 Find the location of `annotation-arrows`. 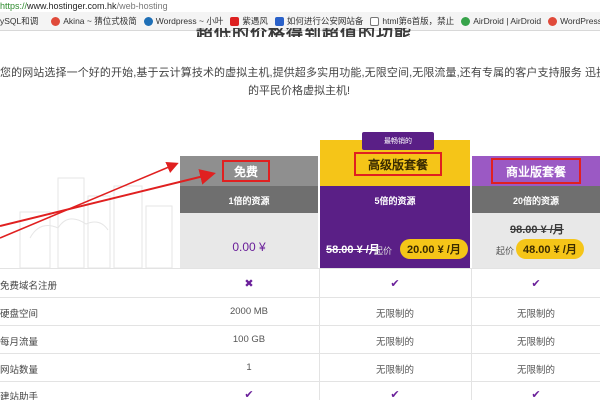

annotation-arrows is located at coordinates (108, 200).